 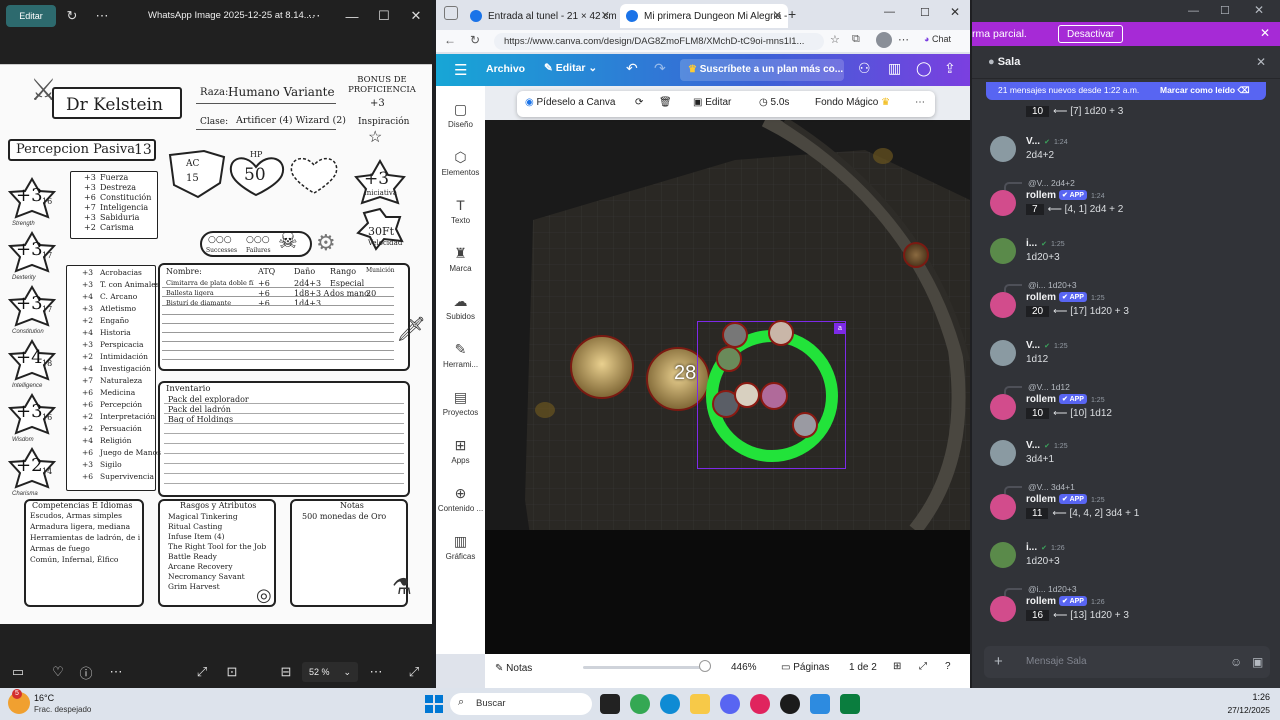 What do you see at coordinates (760, 704) in the screenshot?
I see `whatsapp-icon` at bounding box center [760, 704].